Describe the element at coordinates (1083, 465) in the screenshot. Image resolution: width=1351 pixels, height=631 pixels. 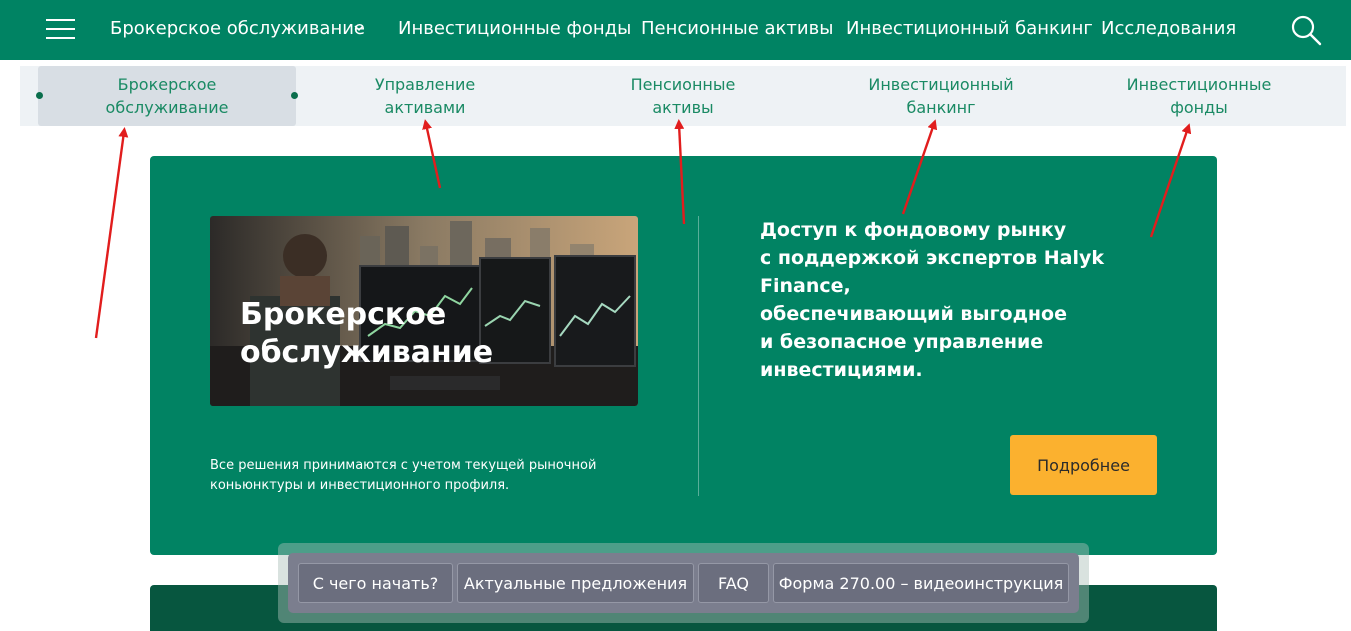
I see `more-details-button: Подробнее` at that location.